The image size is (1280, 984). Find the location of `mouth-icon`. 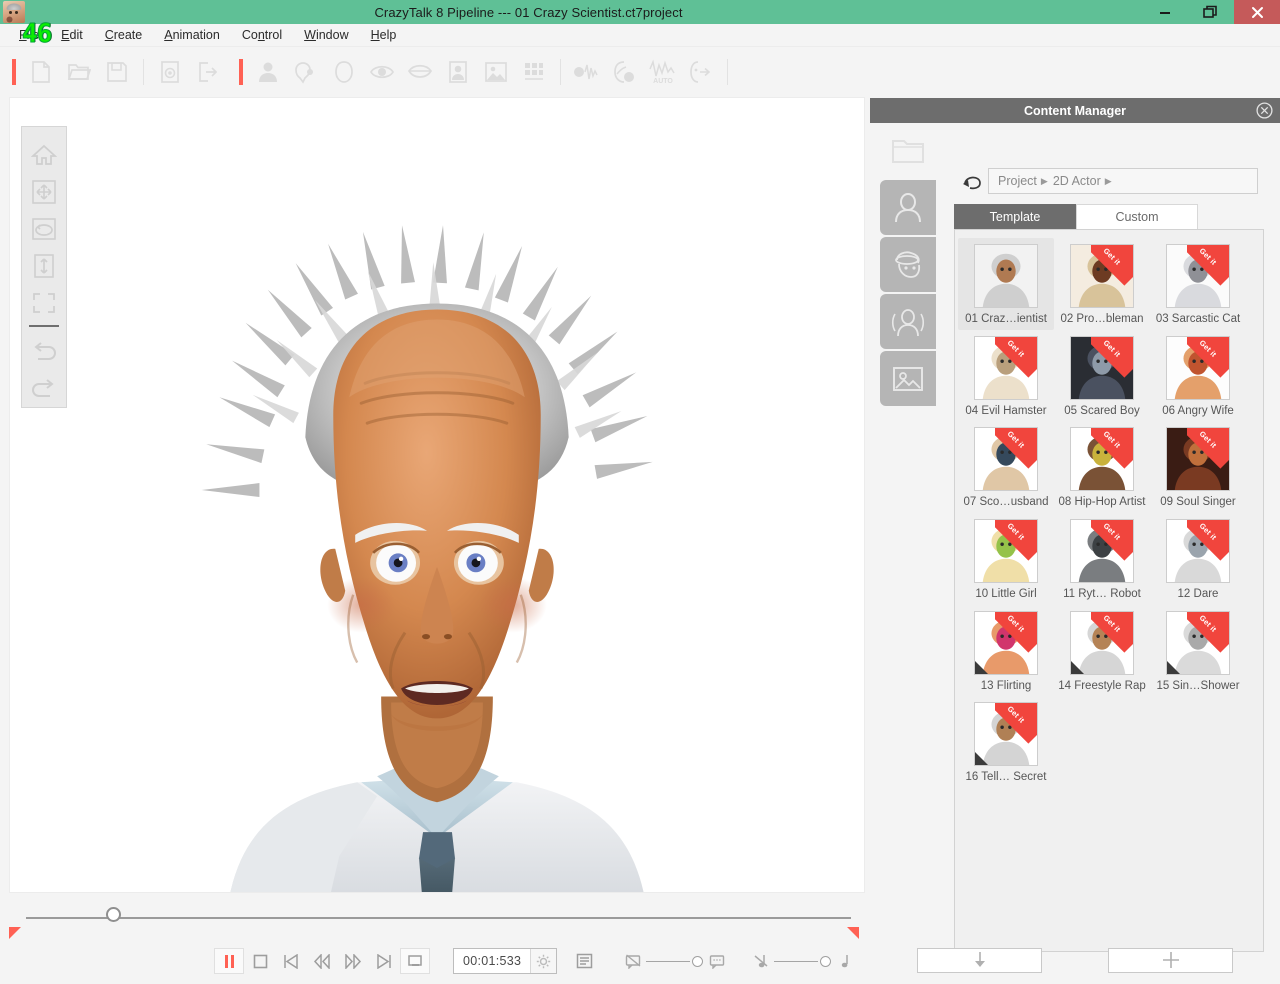

mouth-icon is located at coordinates (420, 72).